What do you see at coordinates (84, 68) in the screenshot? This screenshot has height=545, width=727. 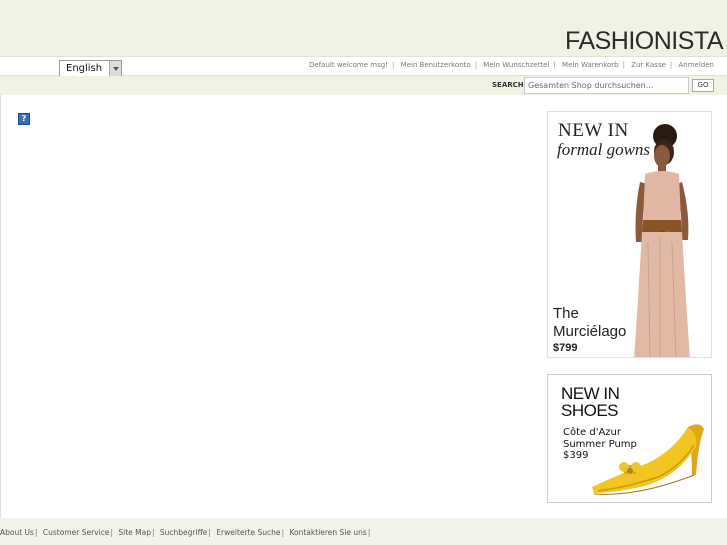 I see `language-select-value: English` at bounding box center [84, 68].